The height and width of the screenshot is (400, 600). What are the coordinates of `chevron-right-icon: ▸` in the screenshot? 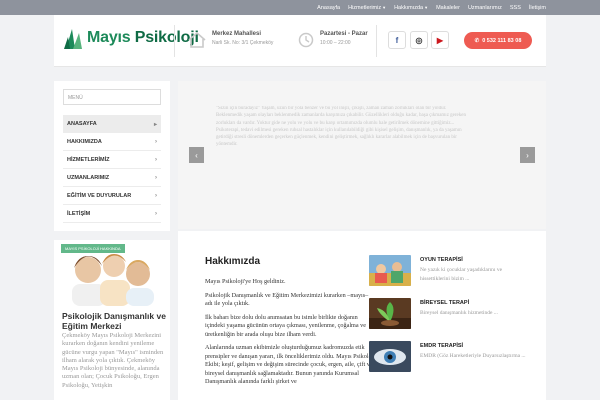 It's located at (155, 124).